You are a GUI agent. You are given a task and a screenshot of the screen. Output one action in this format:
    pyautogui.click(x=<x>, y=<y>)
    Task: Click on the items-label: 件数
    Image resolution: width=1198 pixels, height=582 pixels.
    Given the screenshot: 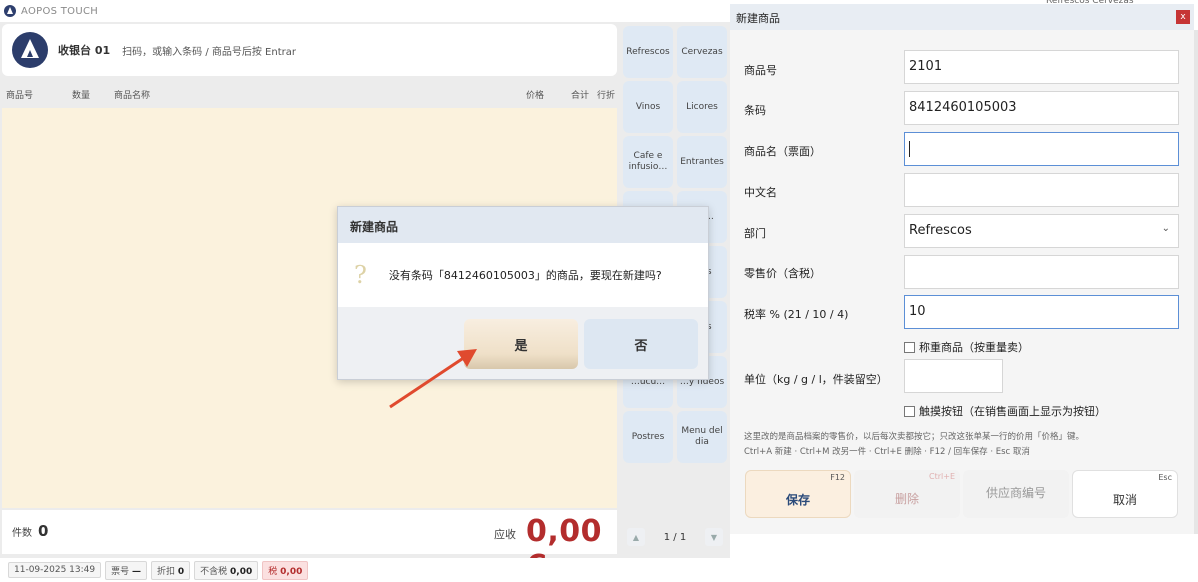 What is the action you would take?
    pyautogui.click(x=22, y=533)
    